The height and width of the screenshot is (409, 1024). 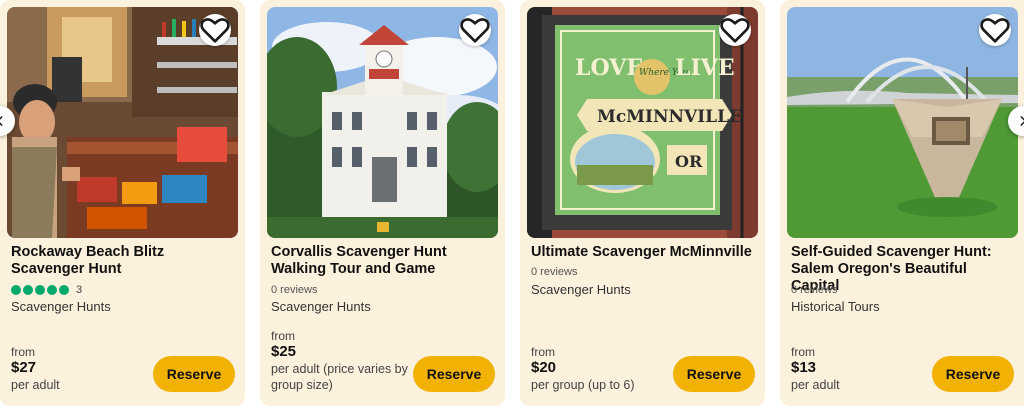 What do you see at coordinates (609, 68) in the screenshot?
I see `mural-text-love: LOVE` at bounding box center [609, 68].